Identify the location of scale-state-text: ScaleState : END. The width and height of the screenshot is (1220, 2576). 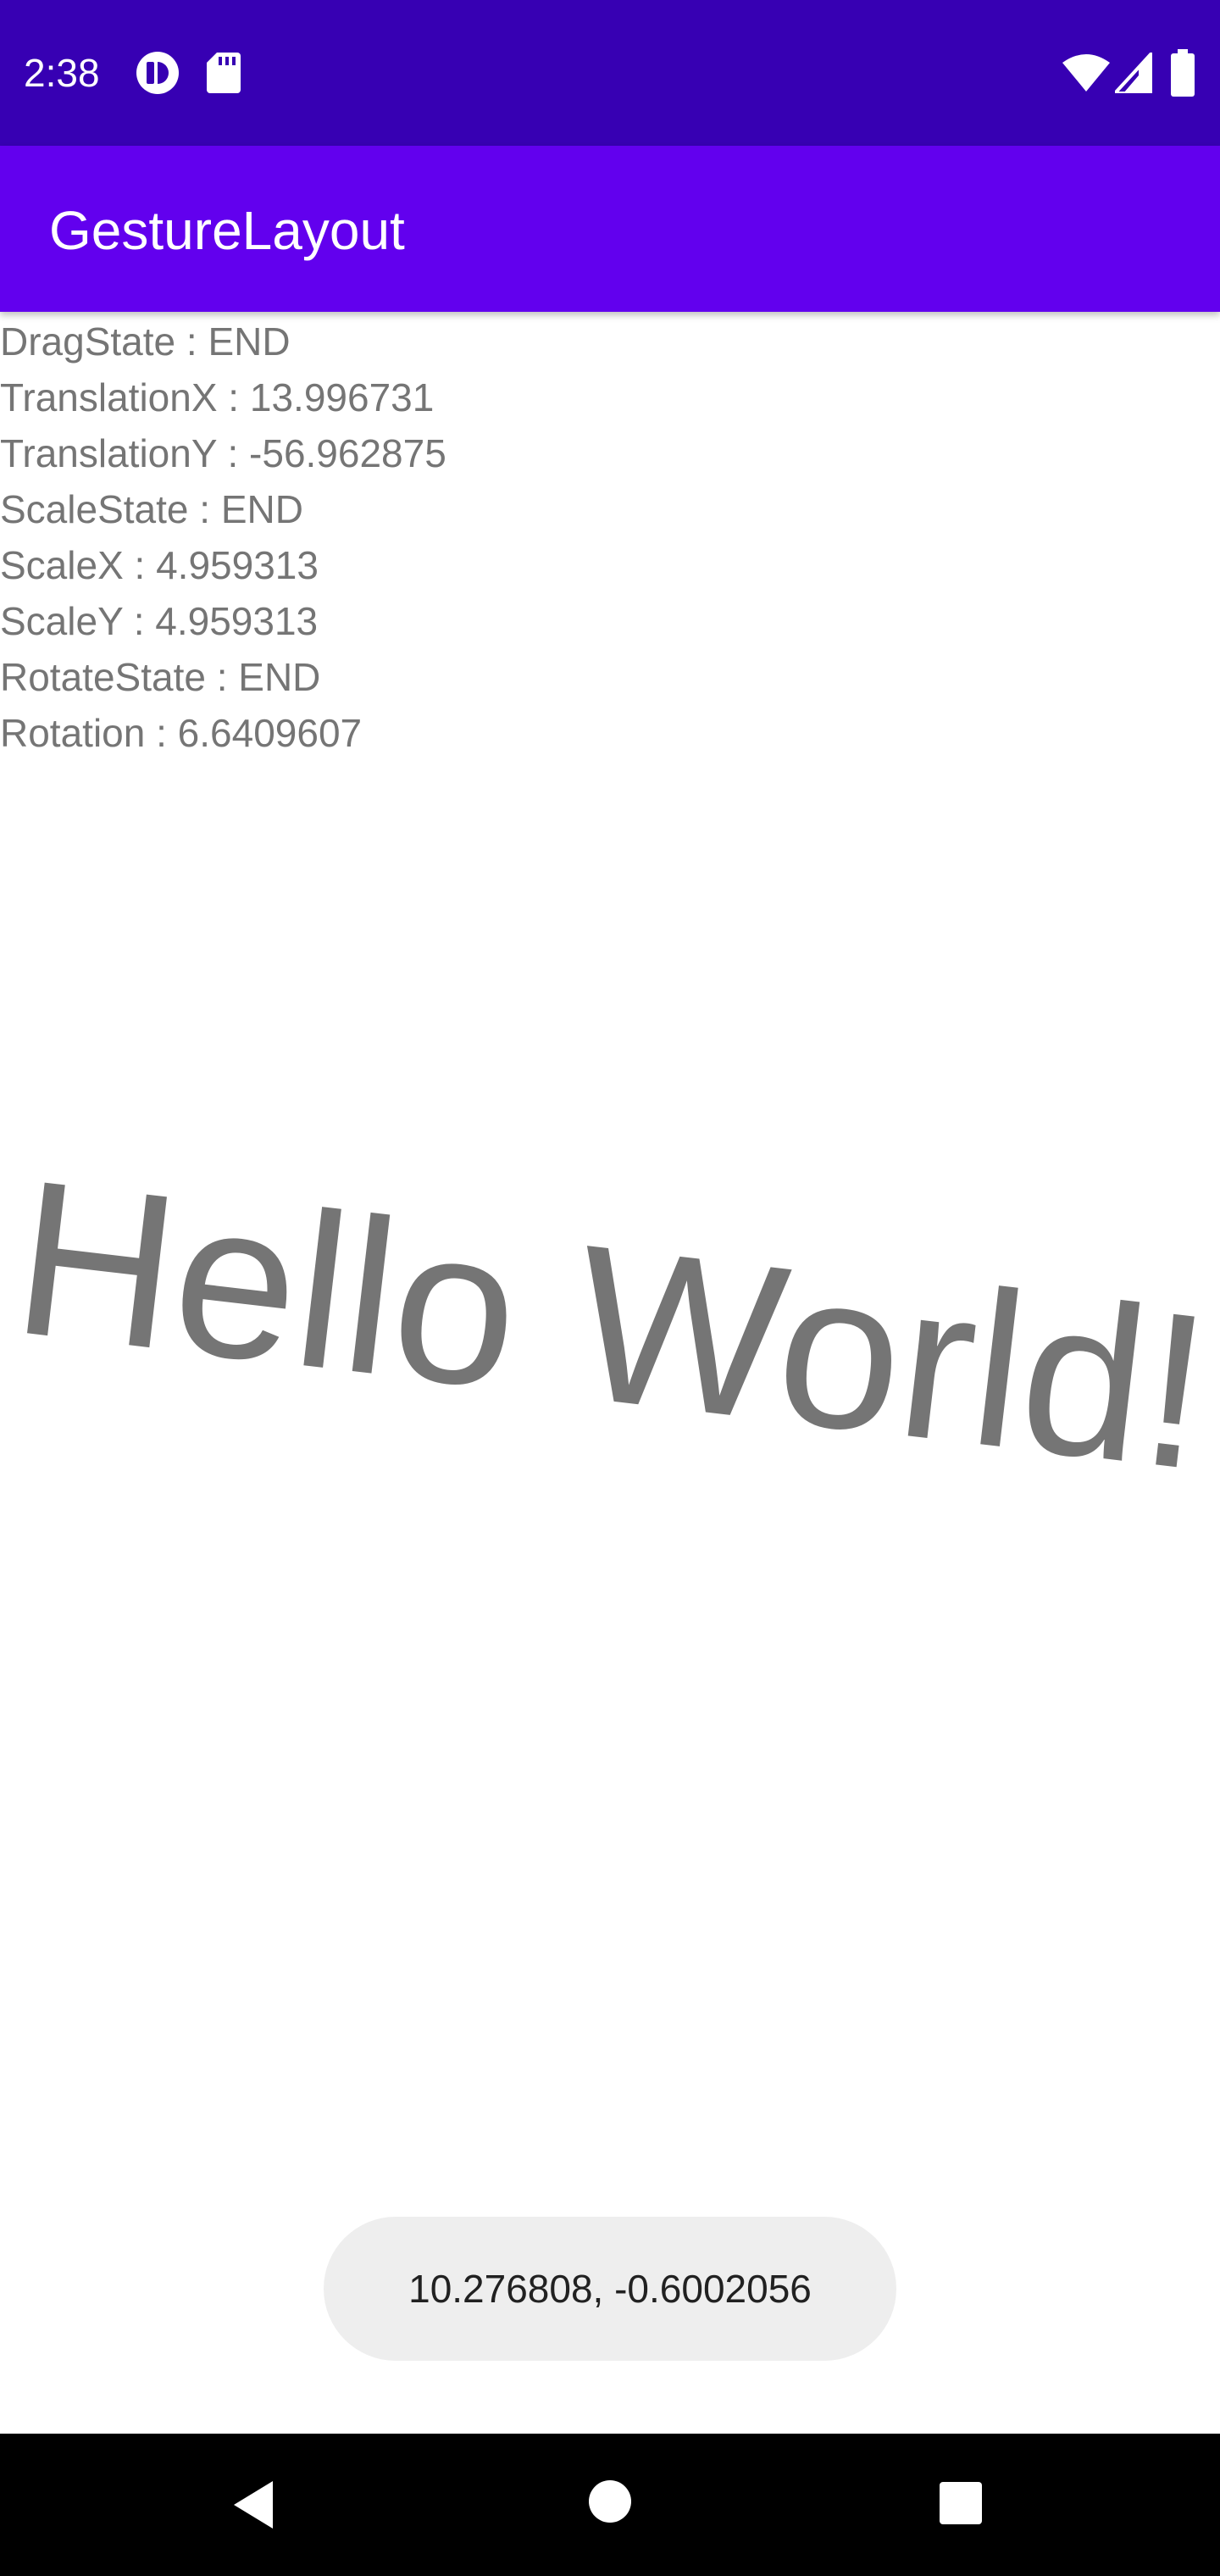
(151, 509).